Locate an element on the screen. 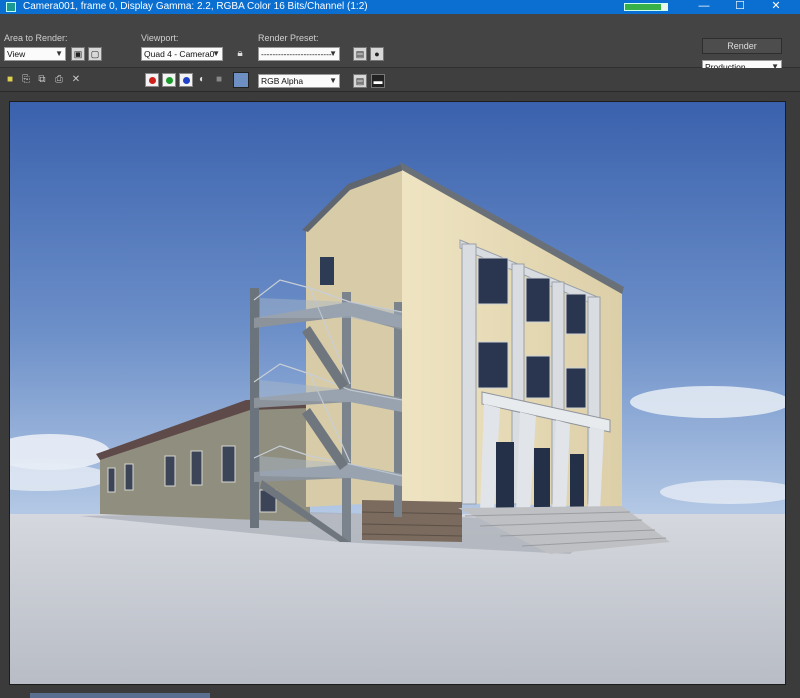 This screenshot has height=698, width=800. print-icon: ⎙ is located at coordinates (59, 80).